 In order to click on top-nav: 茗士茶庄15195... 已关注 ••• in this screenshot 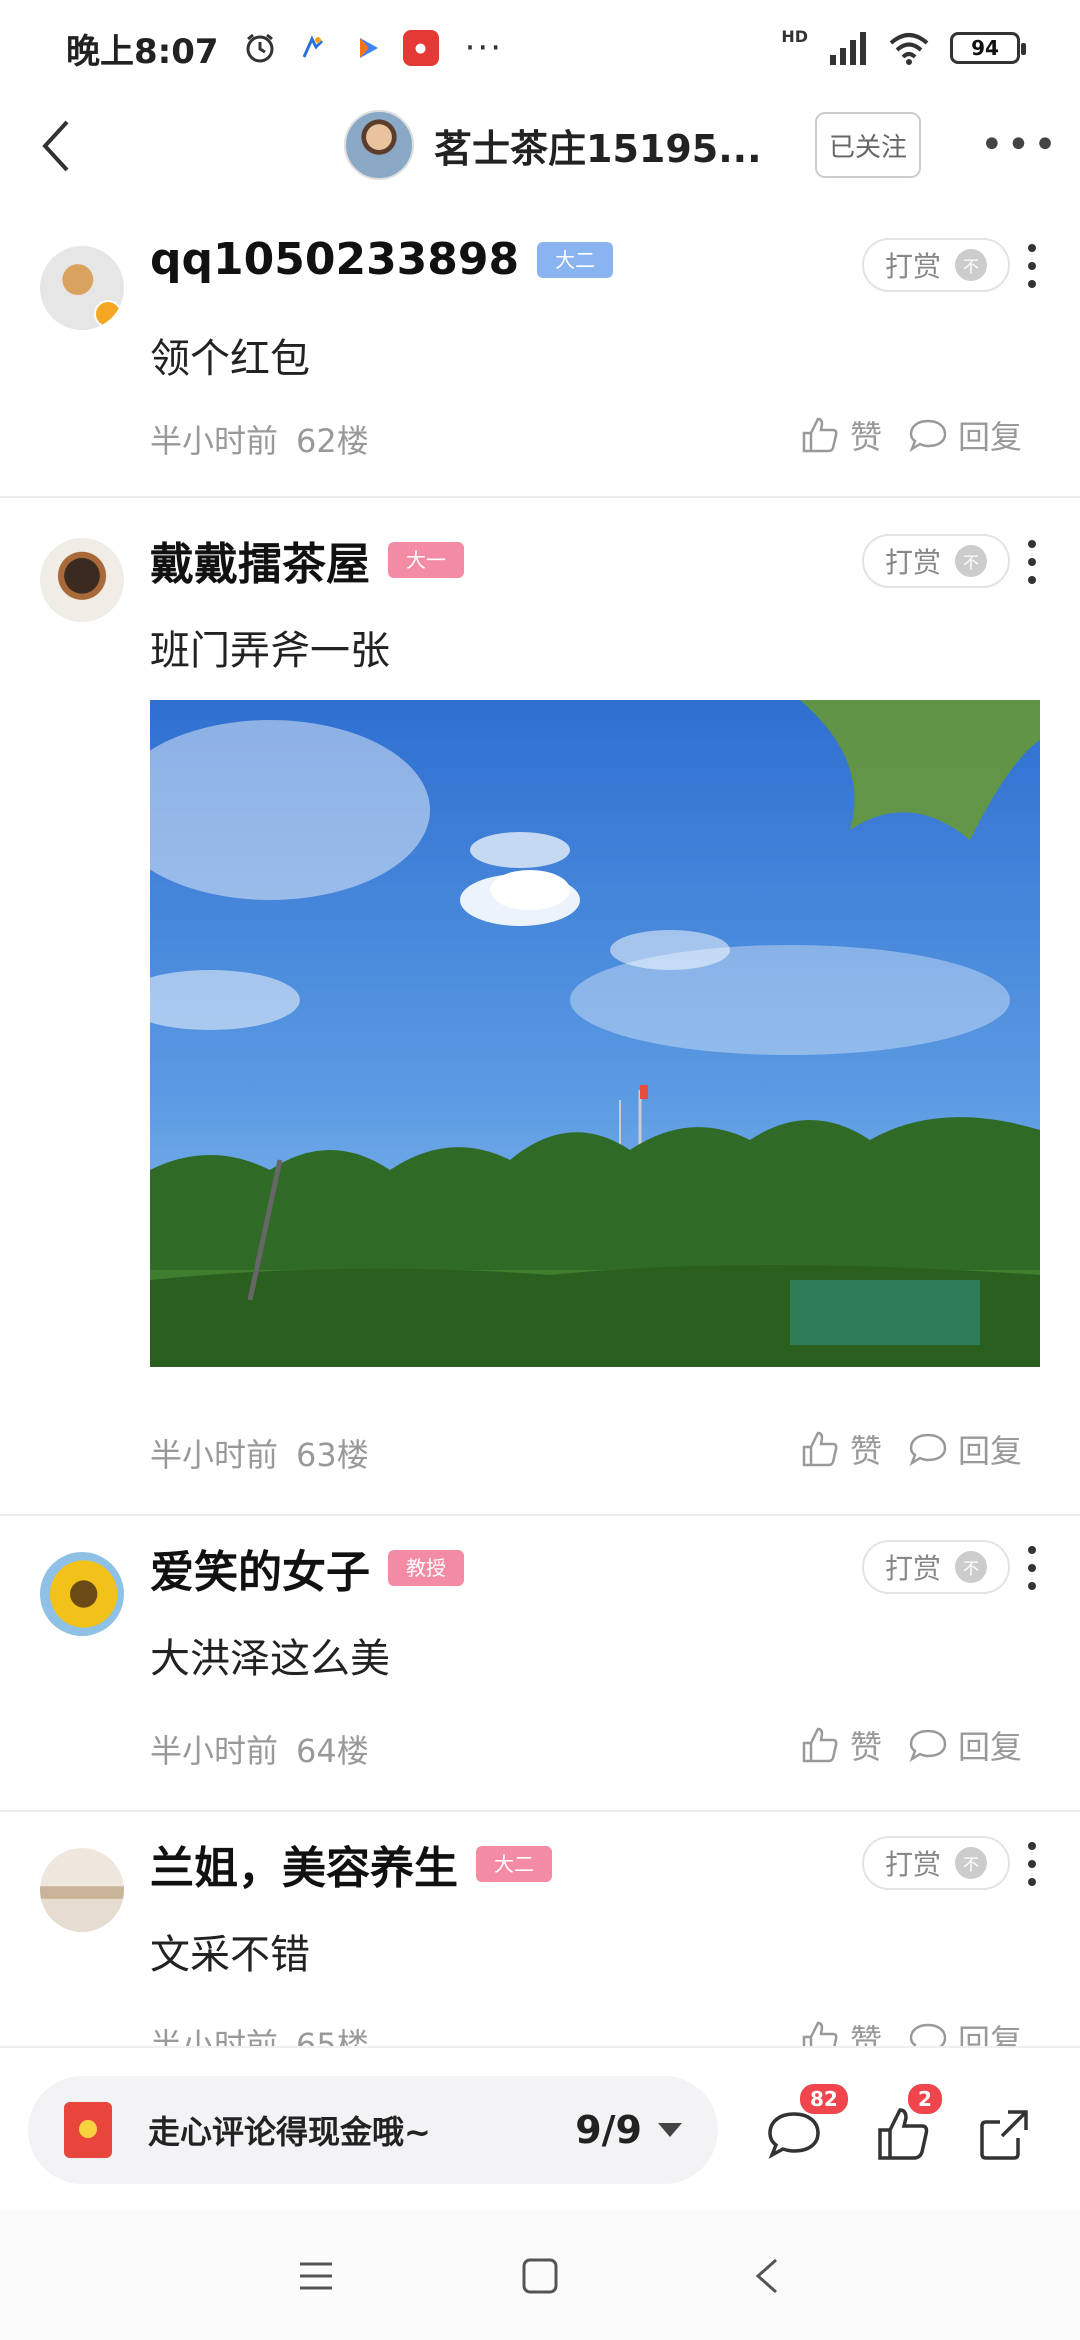, I will do `click(540, 147)`.